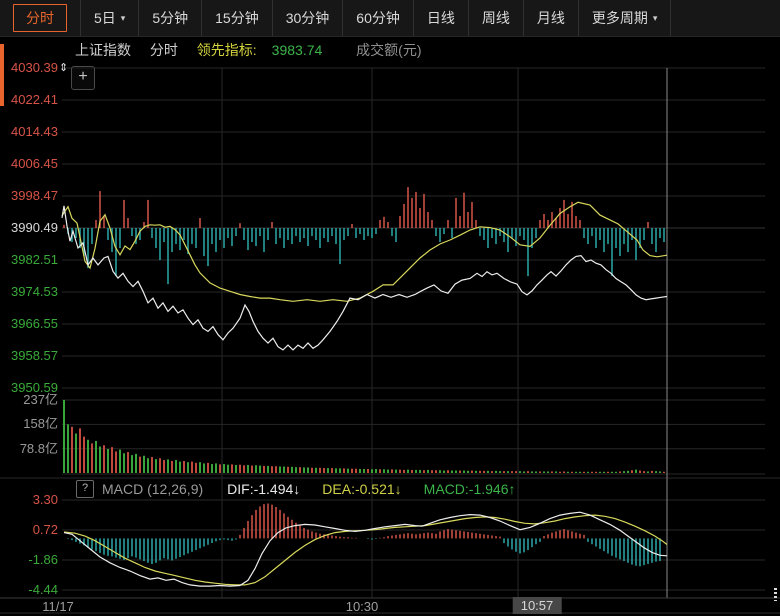 The image size is (780, 616). What do you see at coordinates (153, 489) in the screenshot?
I see `macd-title: MACD (12,26,9)` at bounding box center [153, 489].